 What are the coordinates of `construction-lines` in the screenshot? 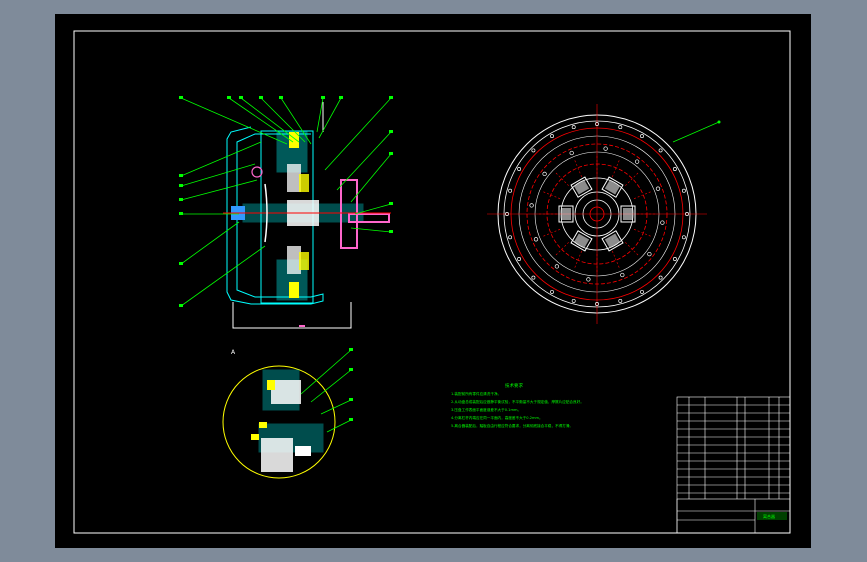 It's located at (292, 315).